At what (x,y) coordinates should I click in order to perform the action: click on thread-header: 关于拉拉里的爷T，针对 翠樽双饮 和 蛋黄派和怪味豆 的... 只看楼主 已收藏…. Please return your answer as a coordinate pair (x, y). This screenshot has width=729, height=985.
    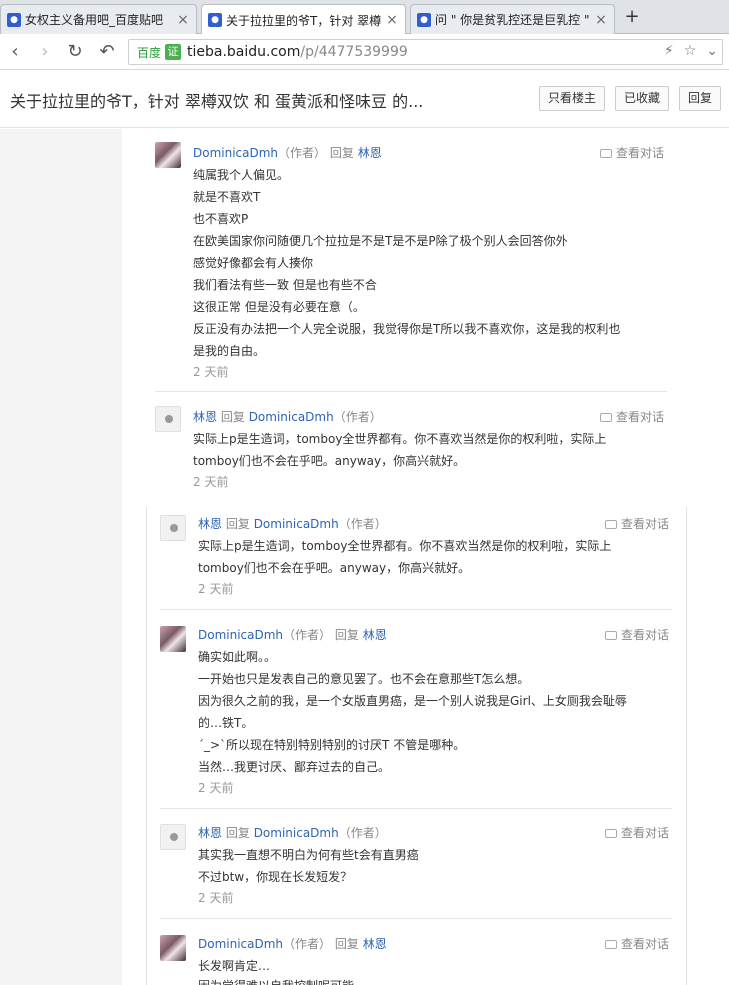
    Looking at the image, I should click on (364, 99).